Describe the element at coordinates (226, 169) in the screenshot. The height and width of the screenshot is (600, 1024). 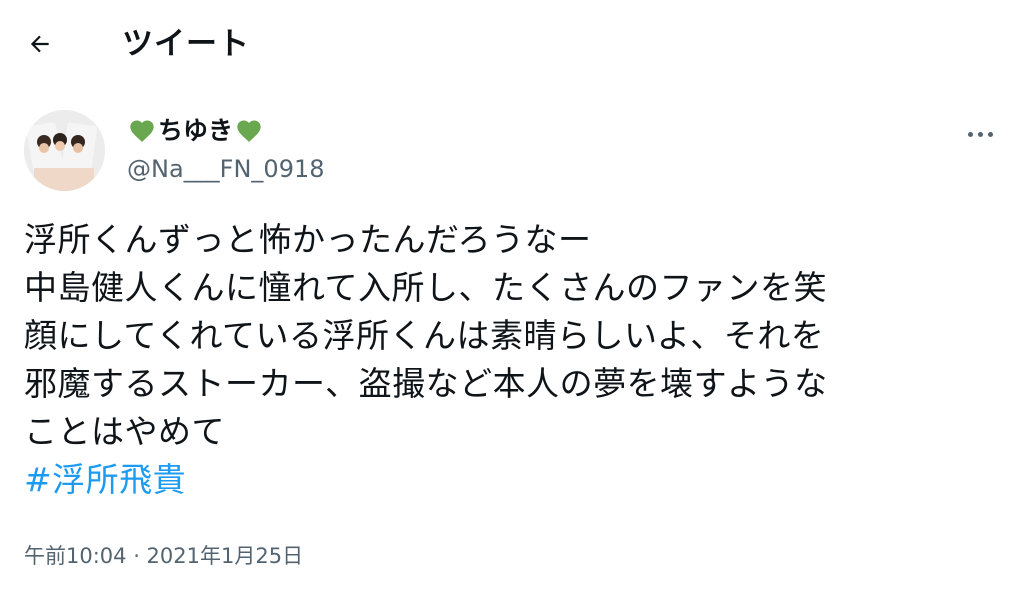
I see `user-handle: @Na___FN_0918` at that location.